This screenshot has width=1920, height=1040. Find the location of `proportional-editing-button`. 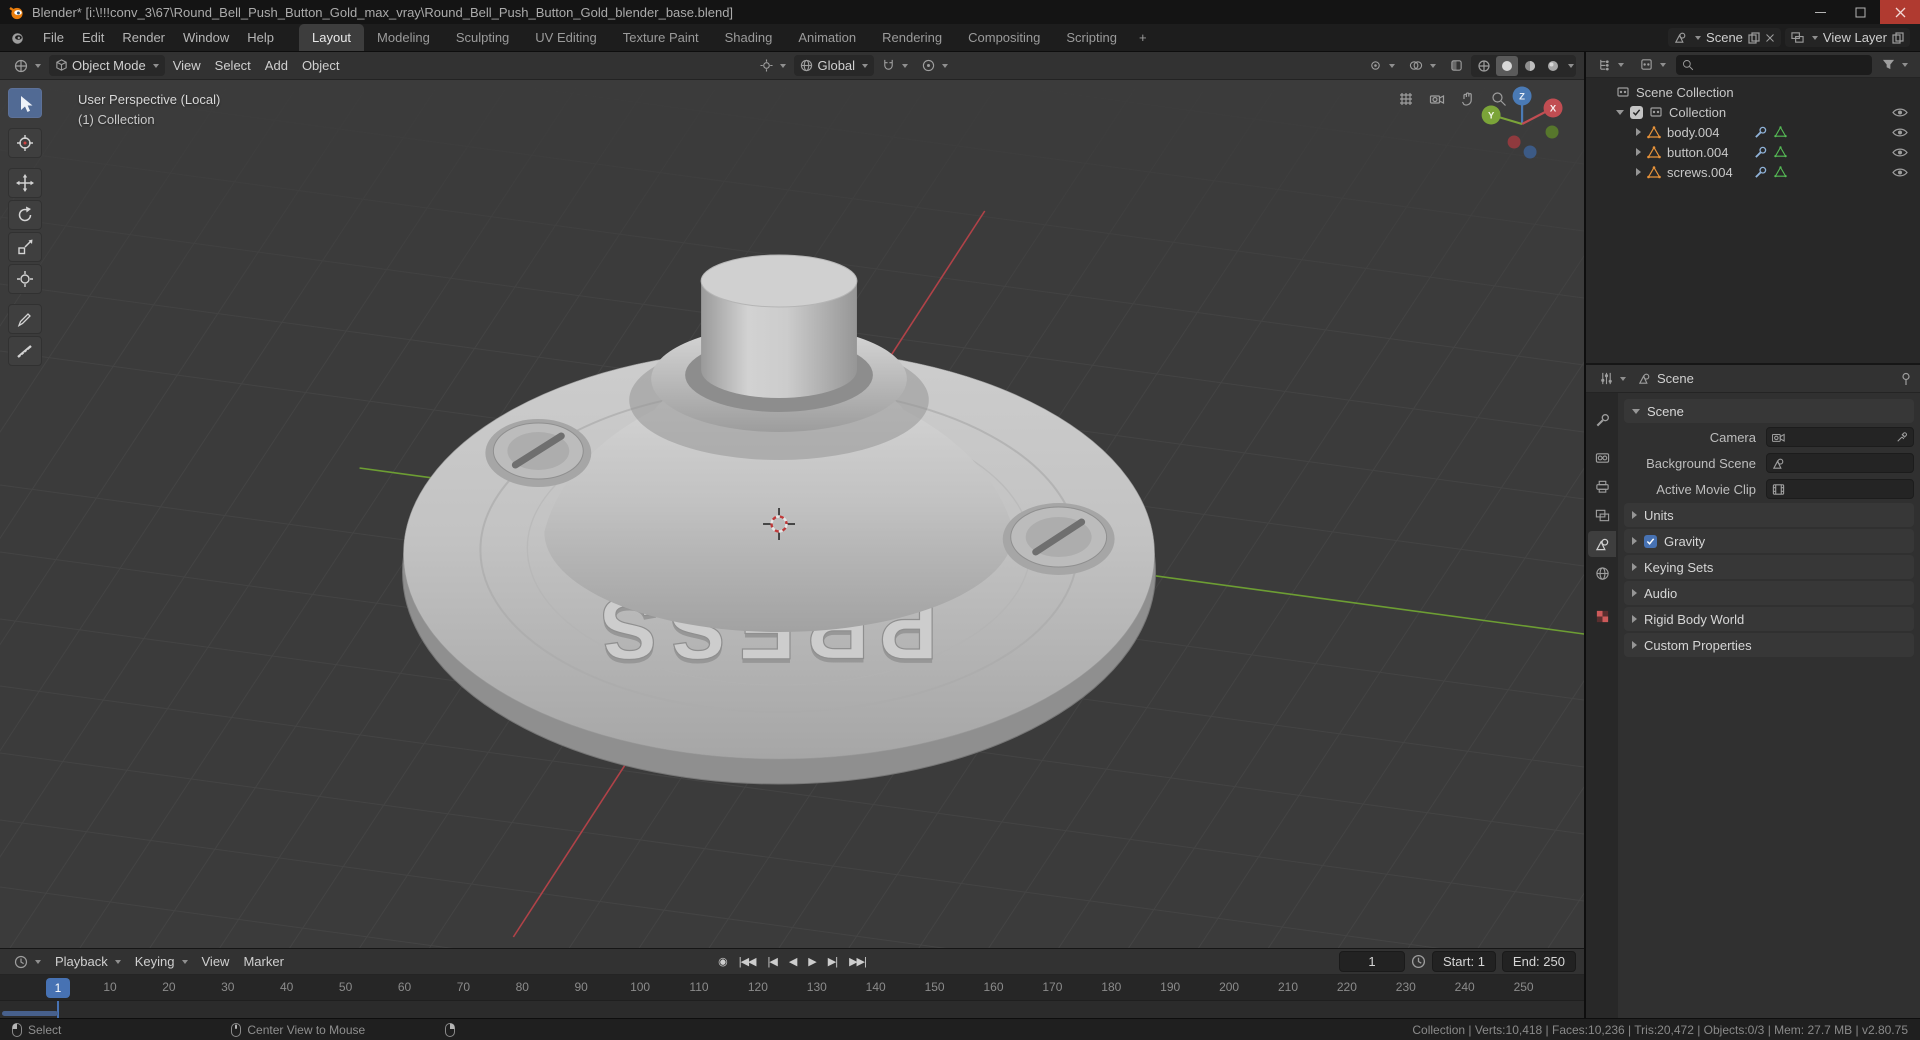

proportional-editing-button is located at coordinates (935, 65).